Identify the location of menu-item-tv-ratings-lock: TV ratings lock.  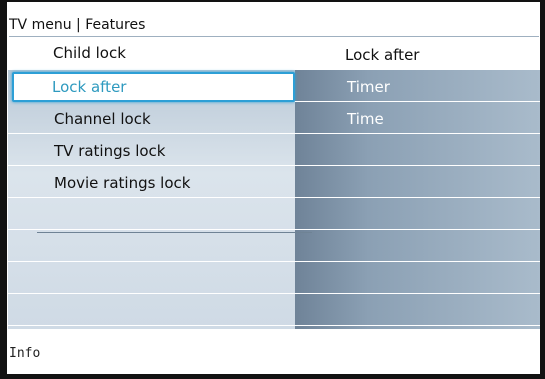
(152, 151).